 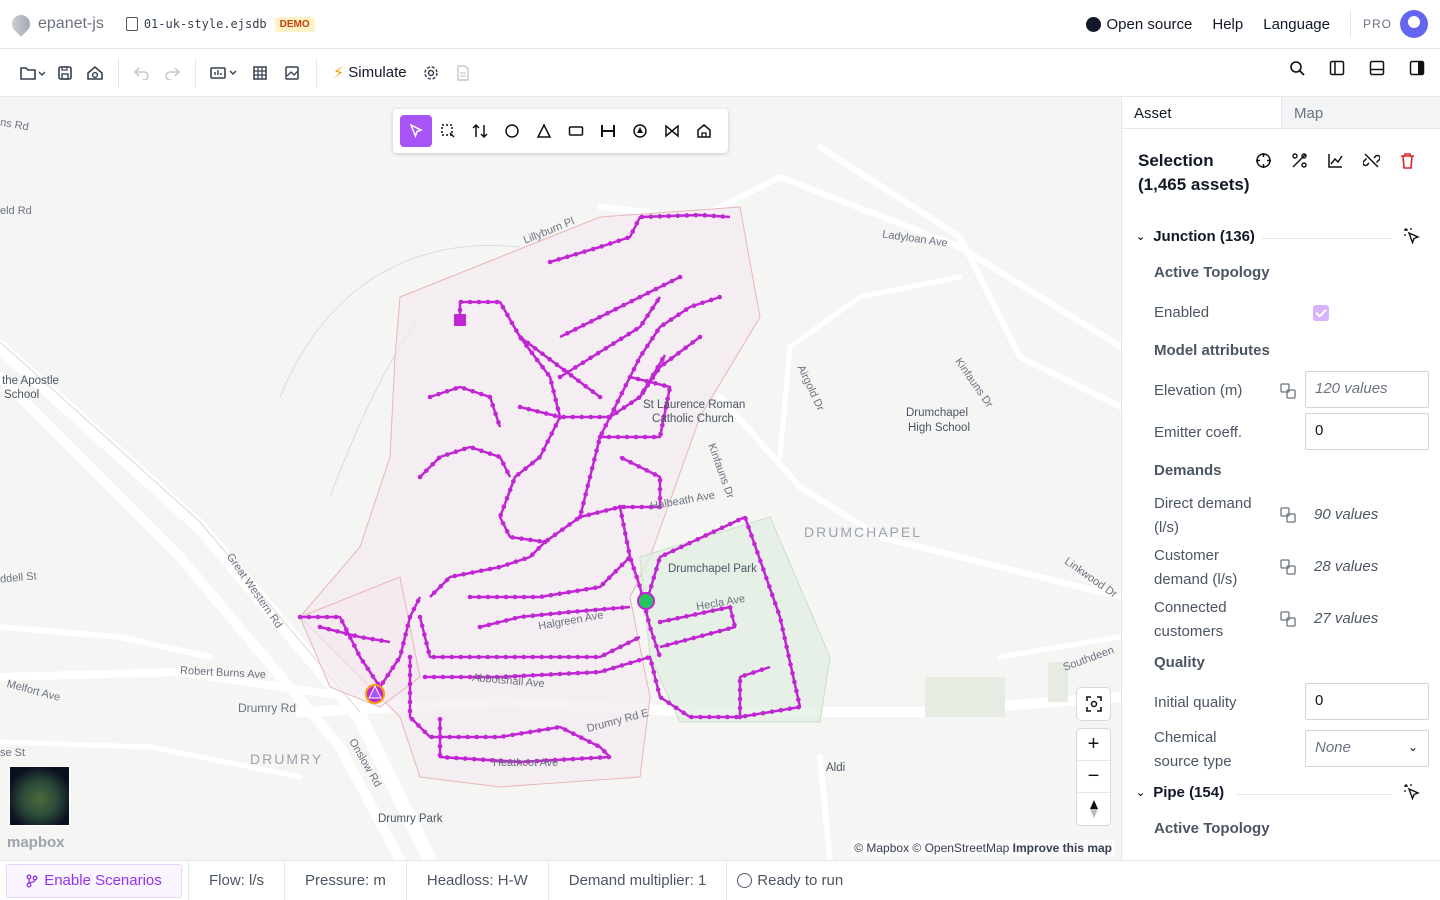 I want to click on unlink-button, so click(x=1371, y=160).